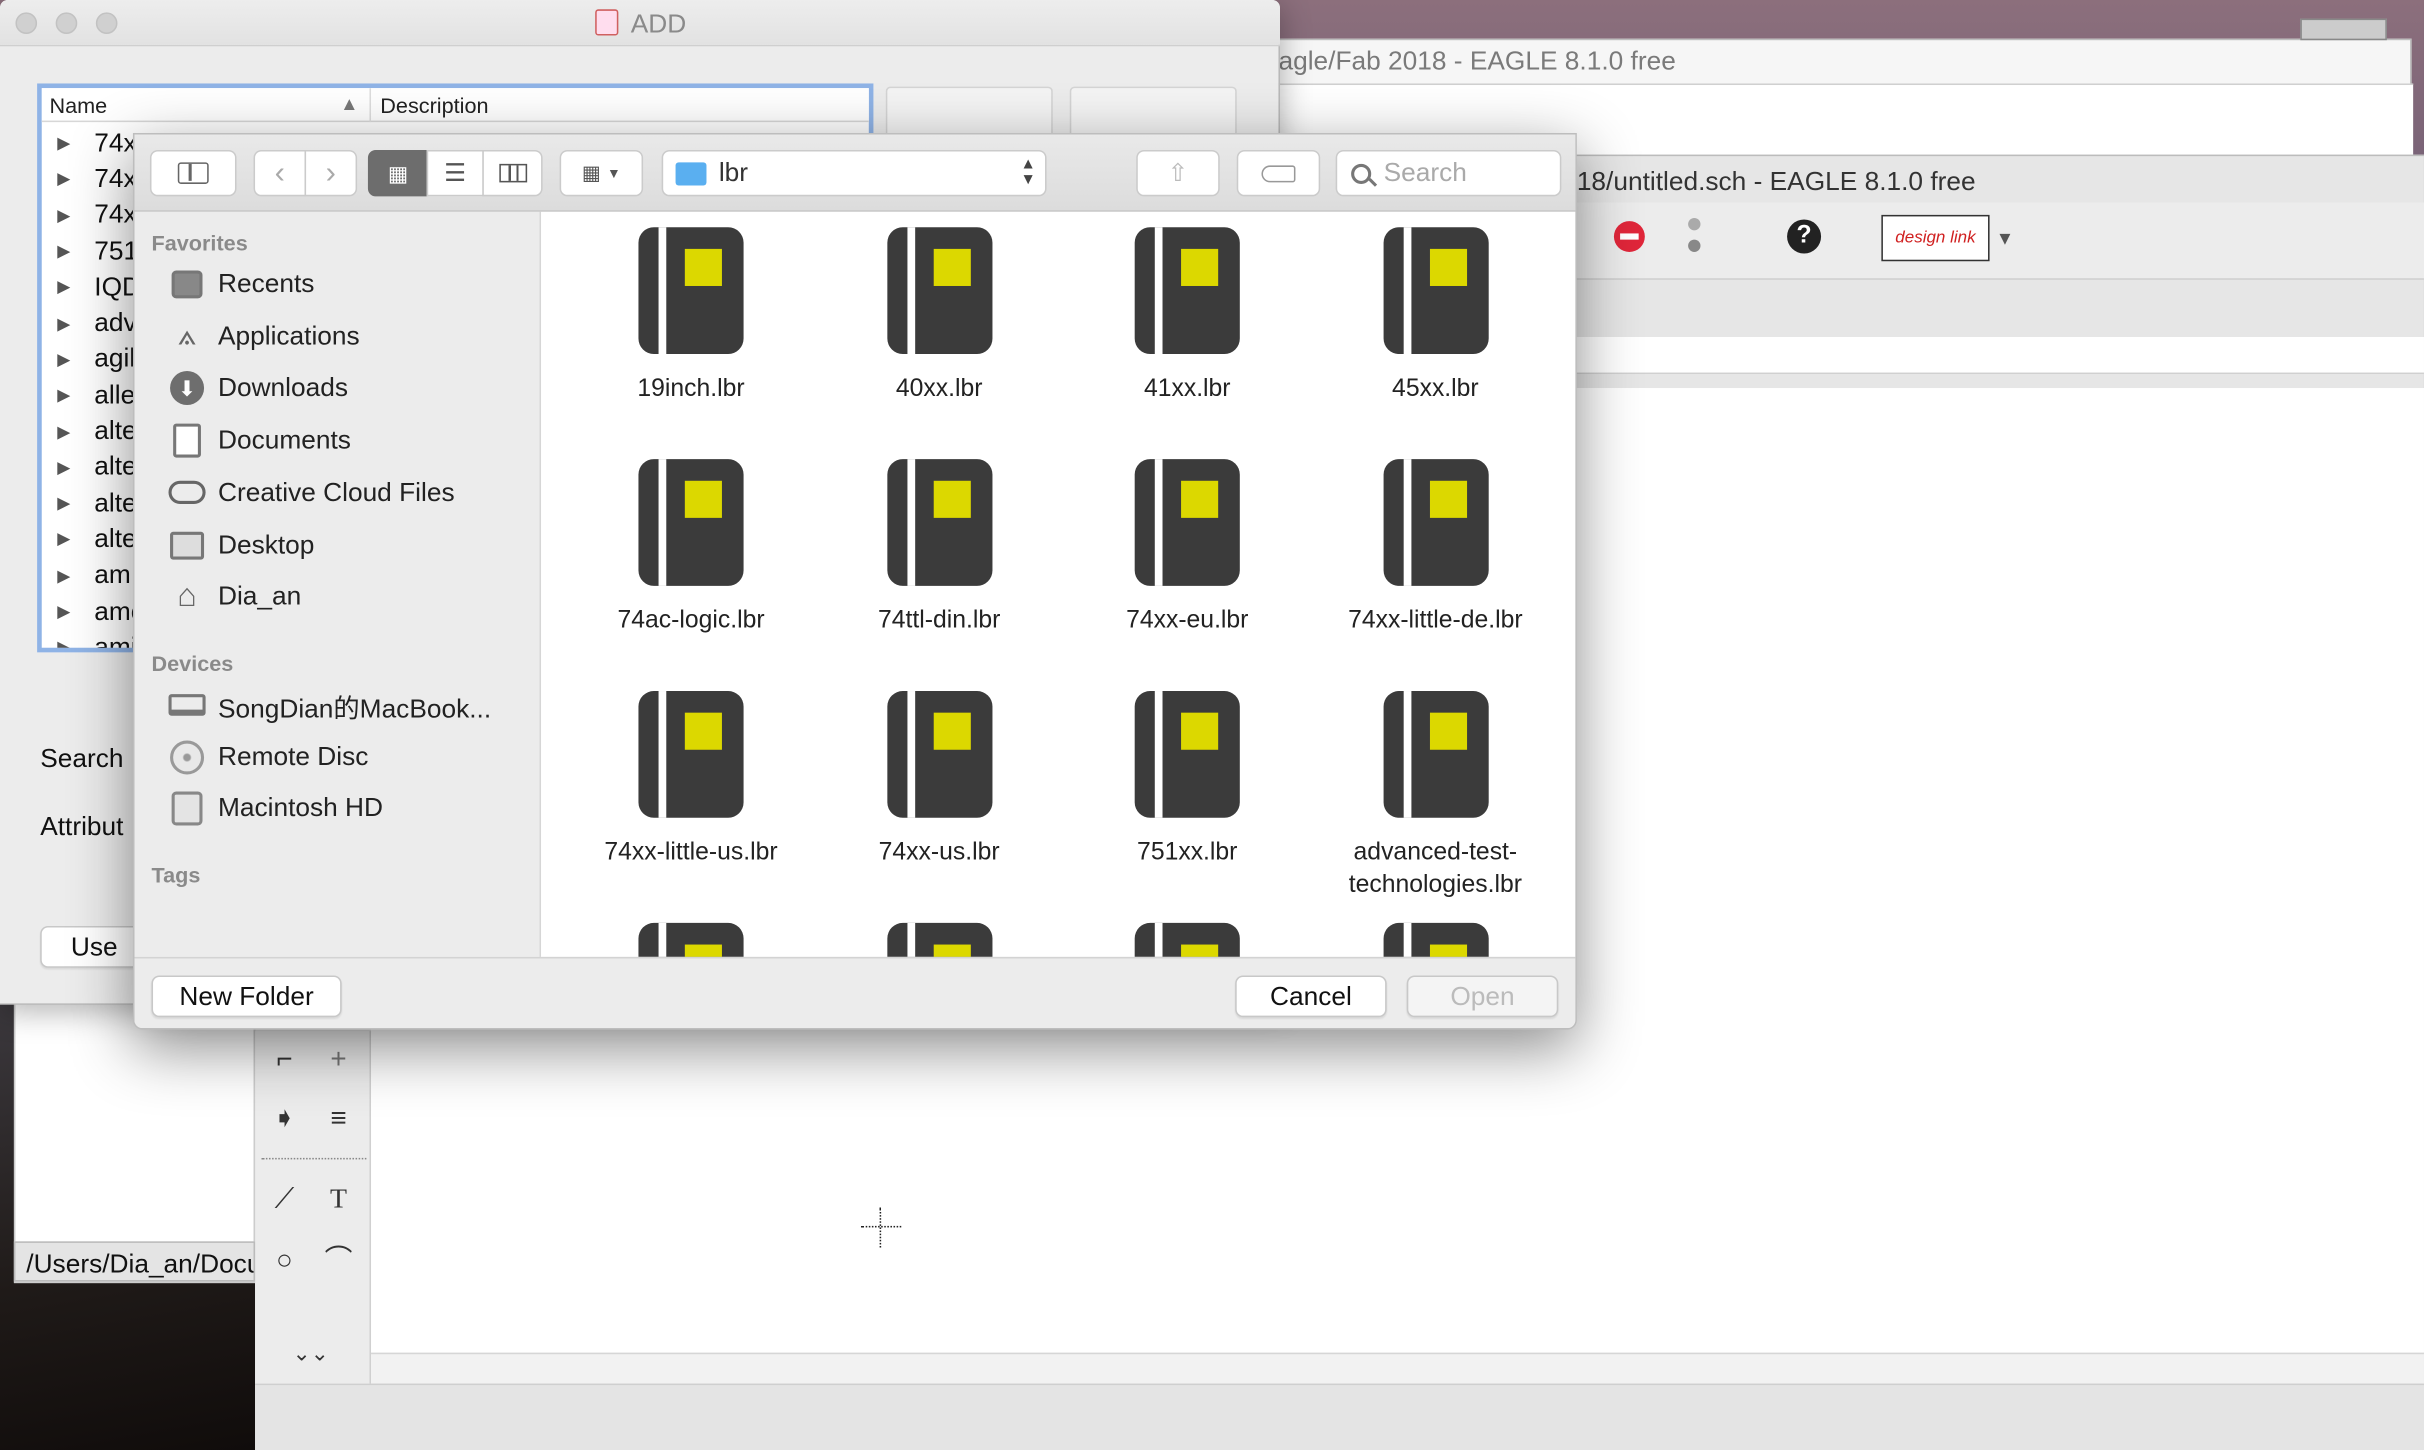 This screenshot has width=2424, height=1450. What do you see at coordinates (512, 173) in the screenshot?
I see `column-view-button` at bounding box center [512, 173].